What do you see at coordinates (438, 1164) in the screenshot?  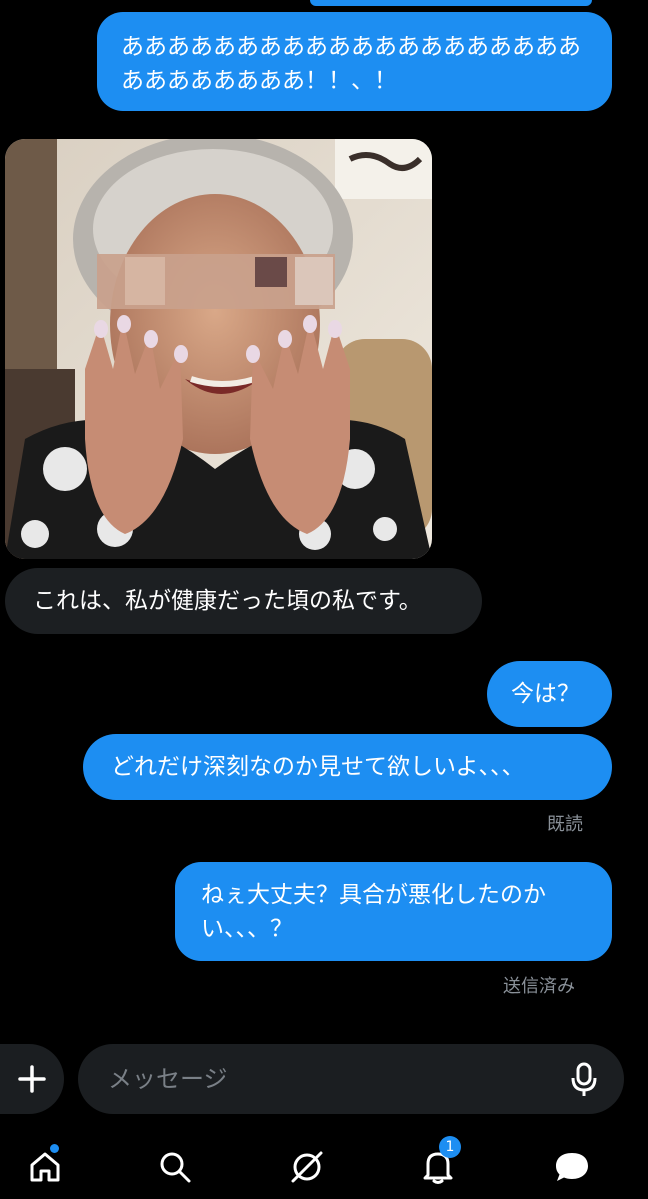 I see `nav-notifications: 1` at bounding box center [438, 1164].